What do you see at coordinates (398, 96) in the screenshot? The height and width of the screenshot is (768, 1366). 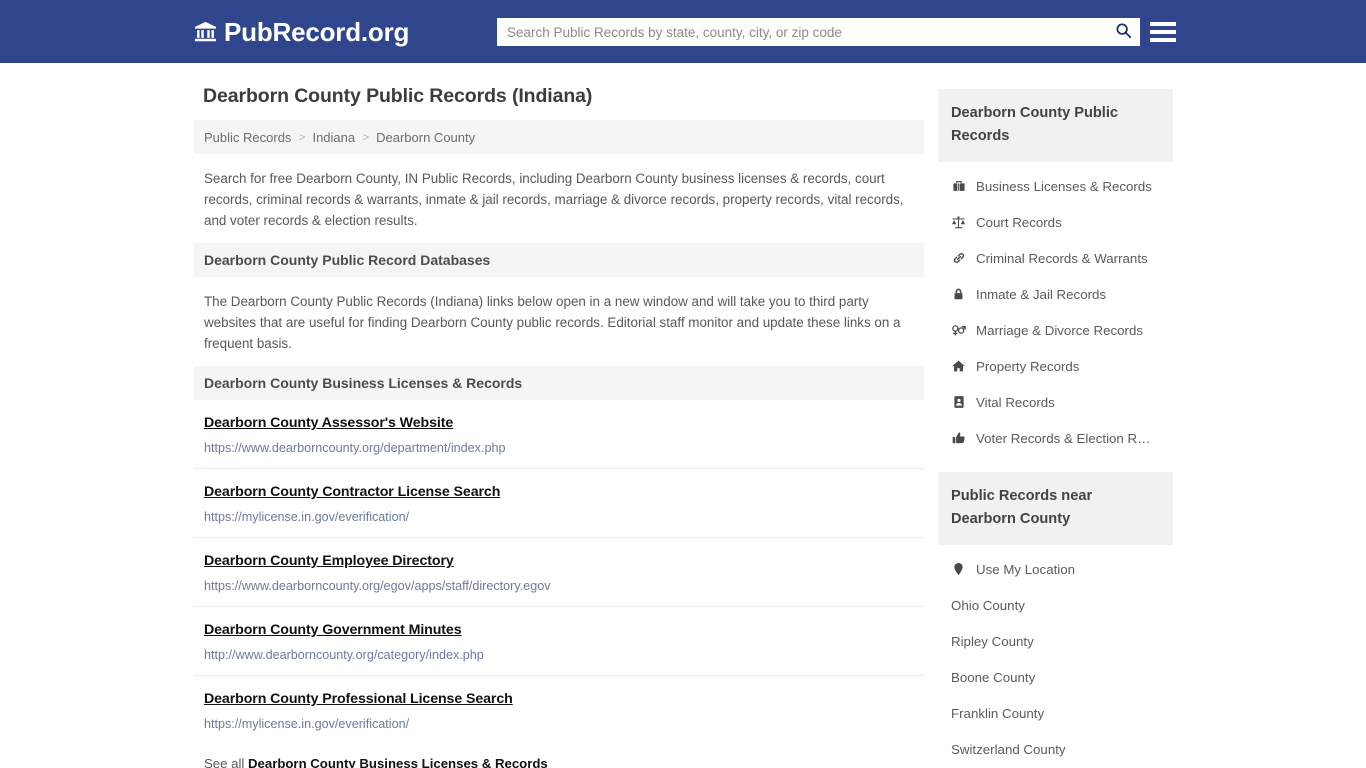 I see `page-title: Dearborn County Public Records (Indiana)` at bounding box center [398, 96].